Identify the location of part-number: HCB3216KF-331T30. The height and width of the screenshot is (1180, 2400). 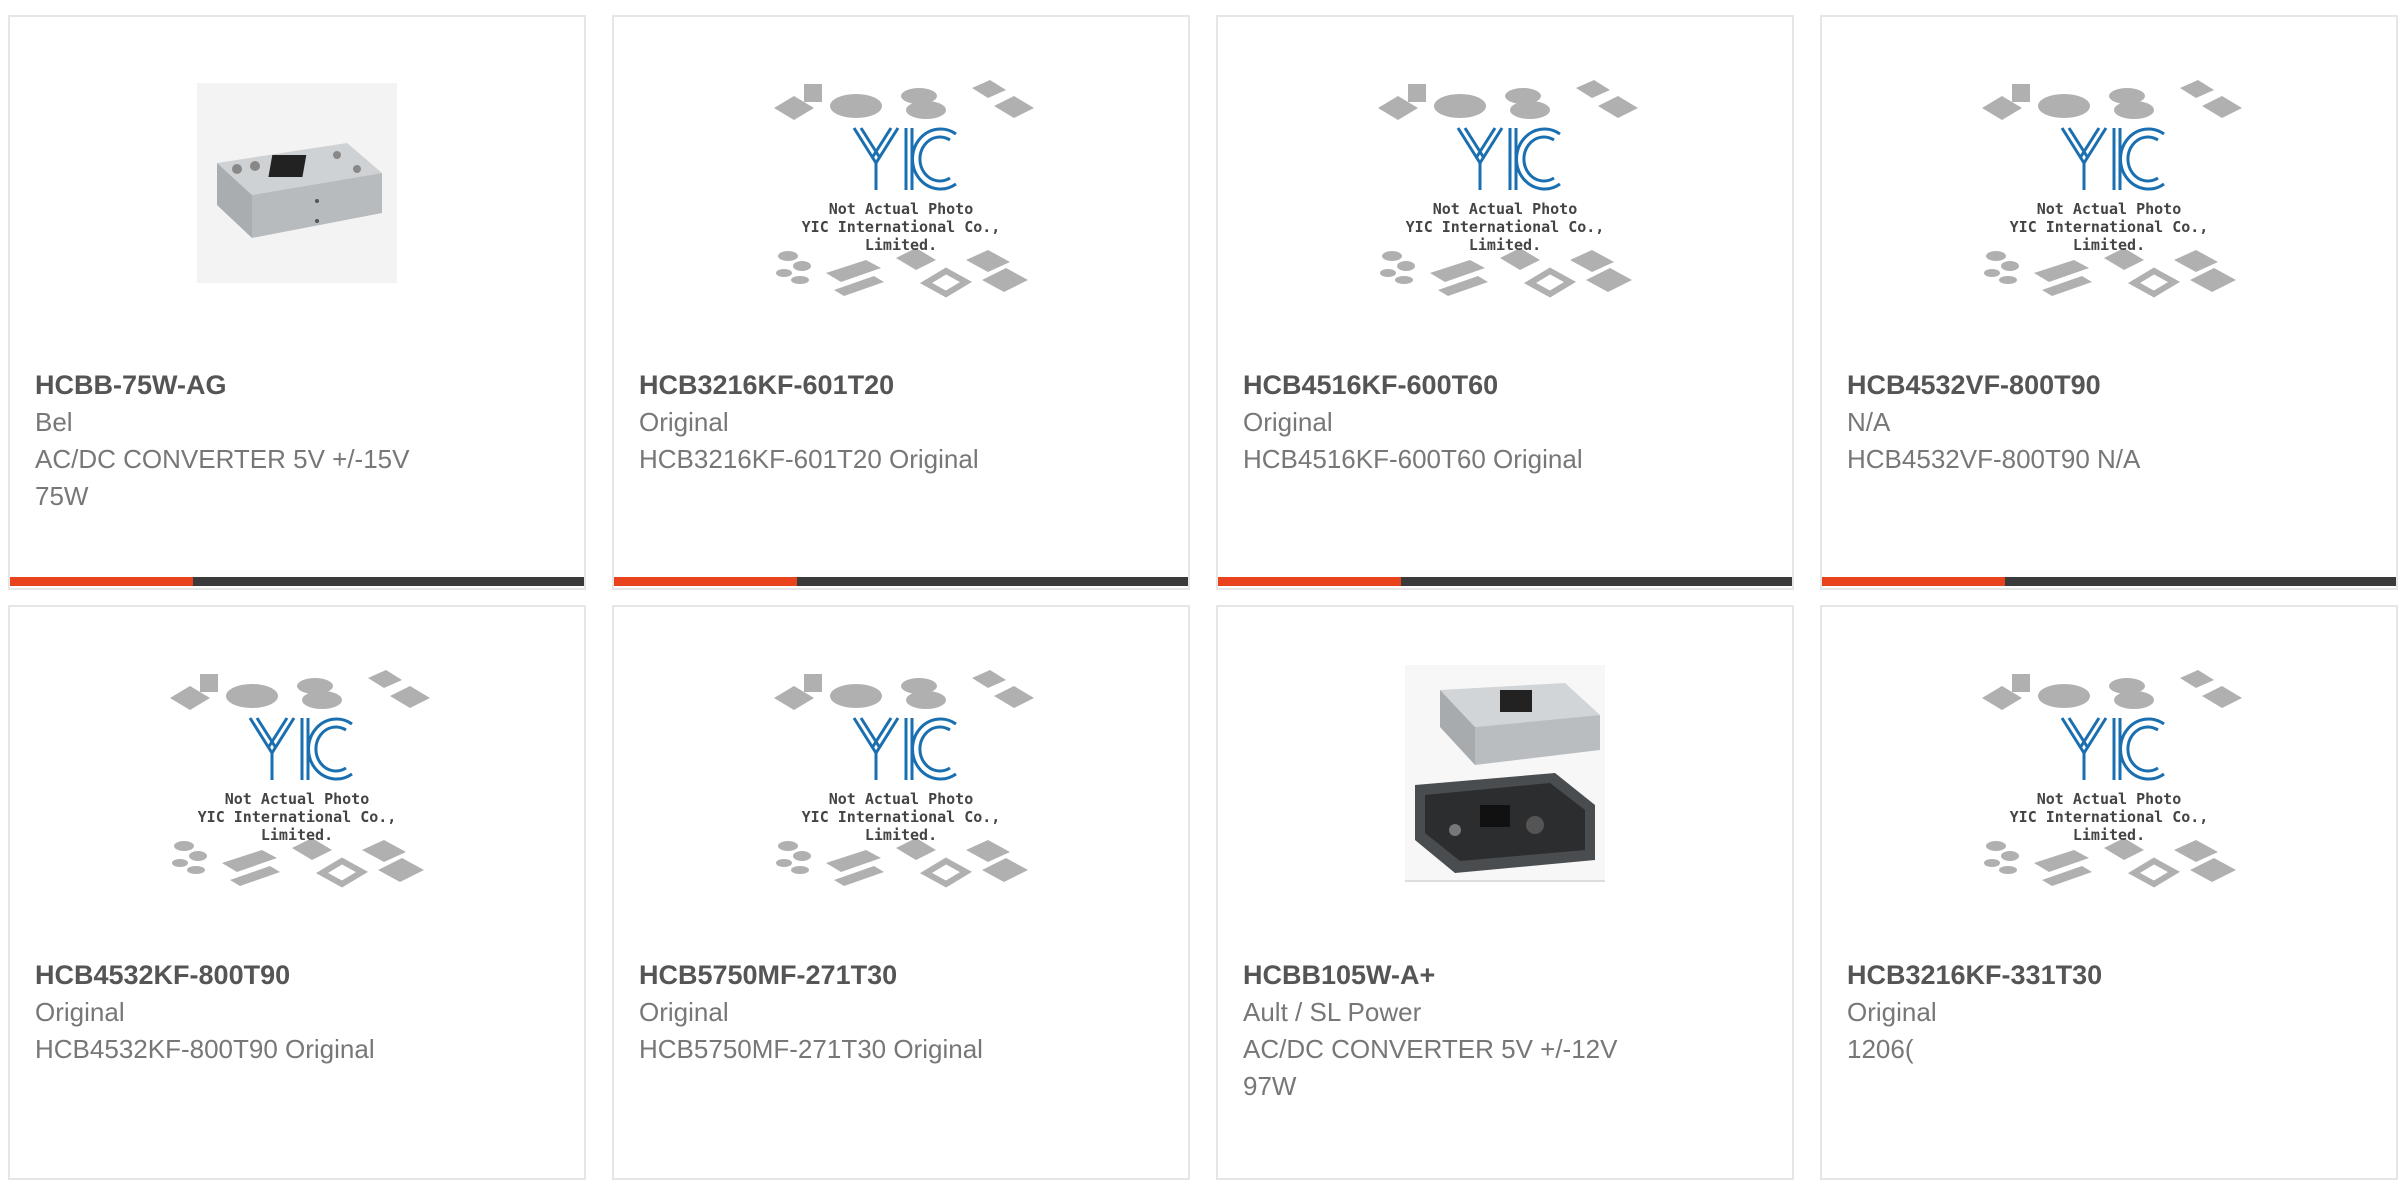
(2109, 975).